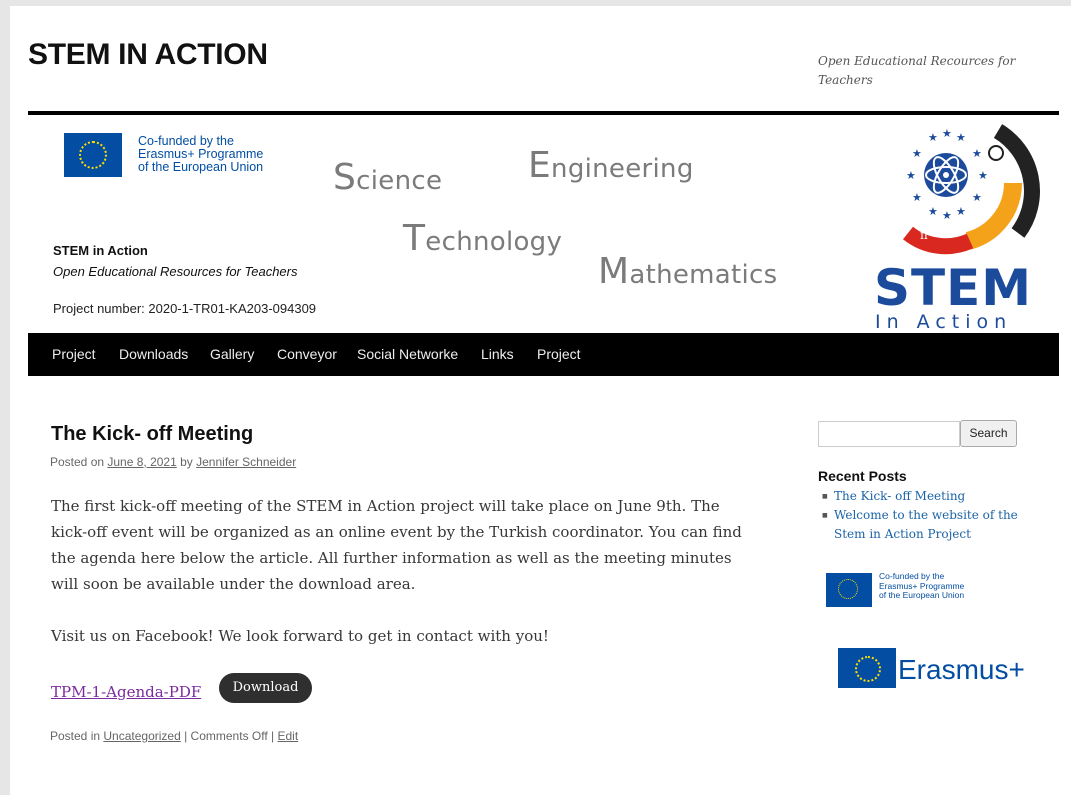 This screenshot has height=795, width=1071. I want to click on erasmus-plus-logo: Erasmus+, so click(935, 669).